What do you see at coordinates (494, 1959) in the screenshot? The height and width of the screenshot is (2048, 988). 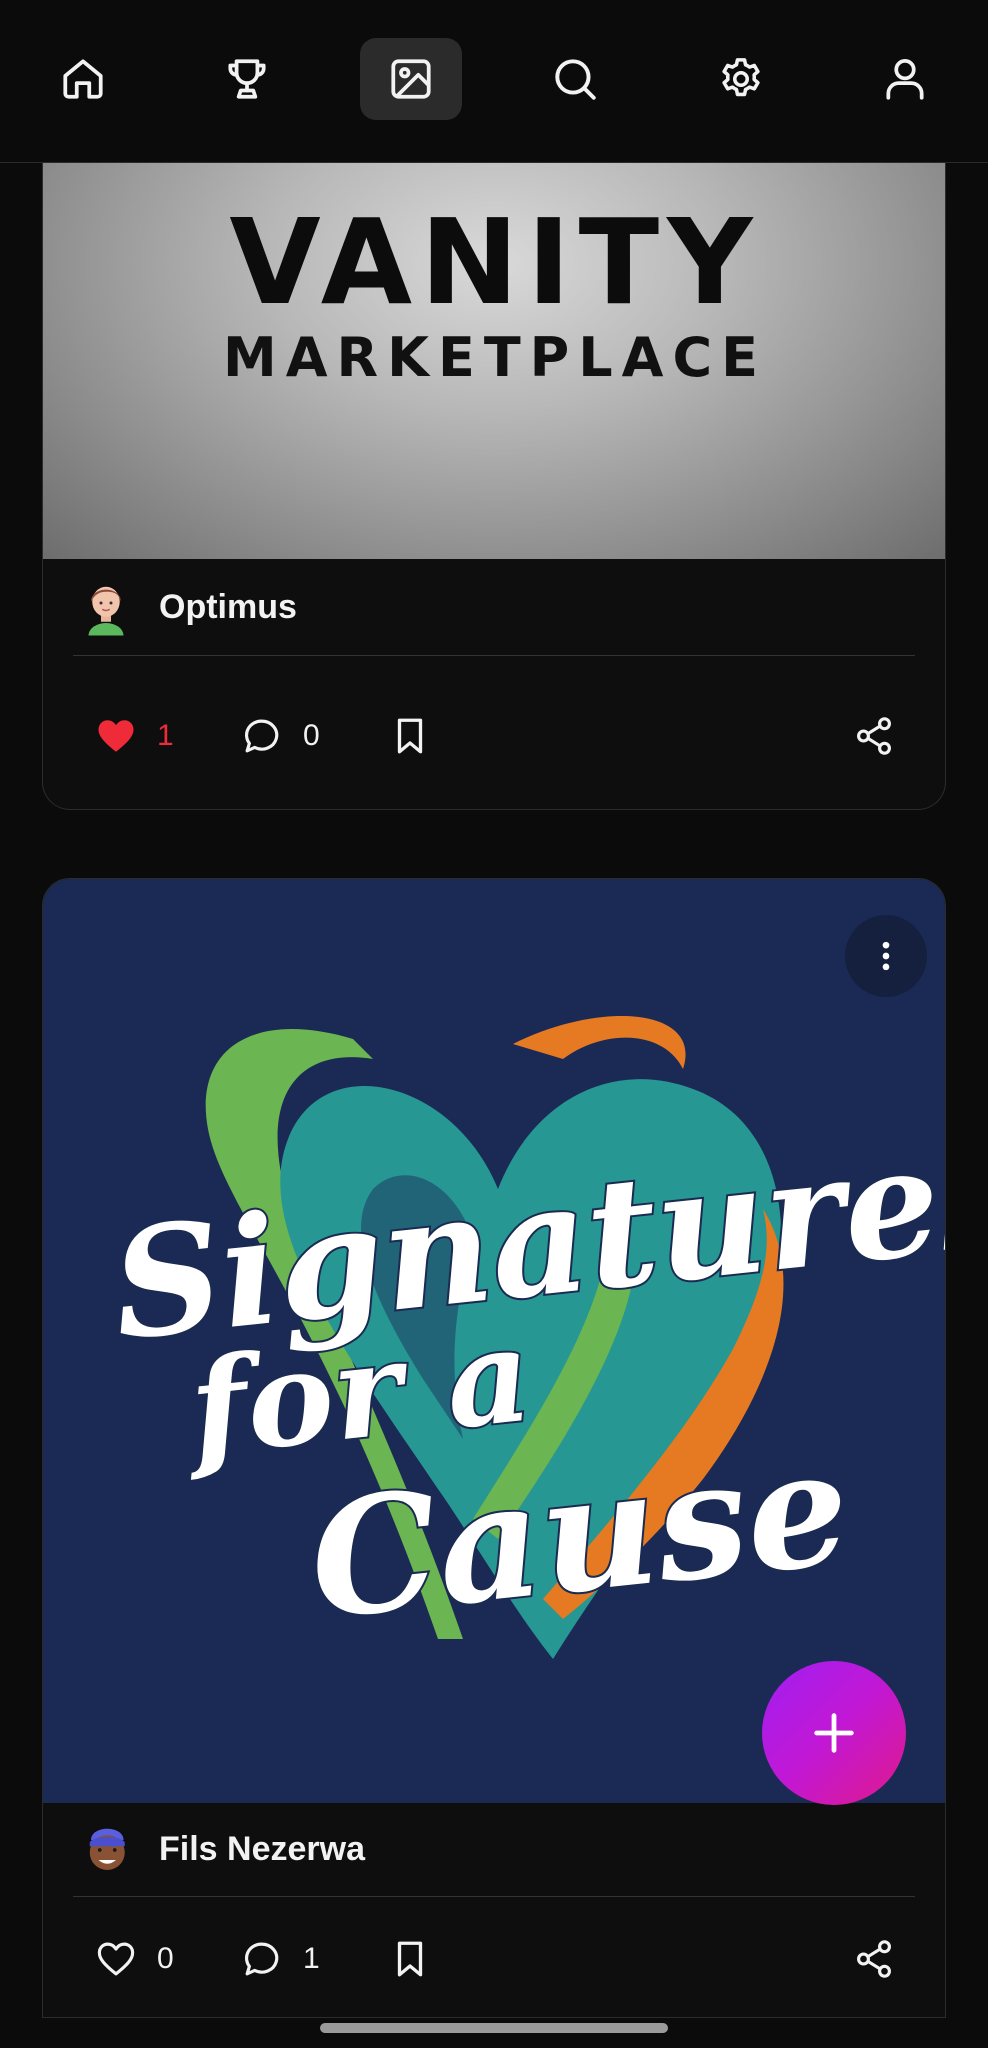 I see `post-actions-bar: 0 1` at bounding box center [494, 1959].